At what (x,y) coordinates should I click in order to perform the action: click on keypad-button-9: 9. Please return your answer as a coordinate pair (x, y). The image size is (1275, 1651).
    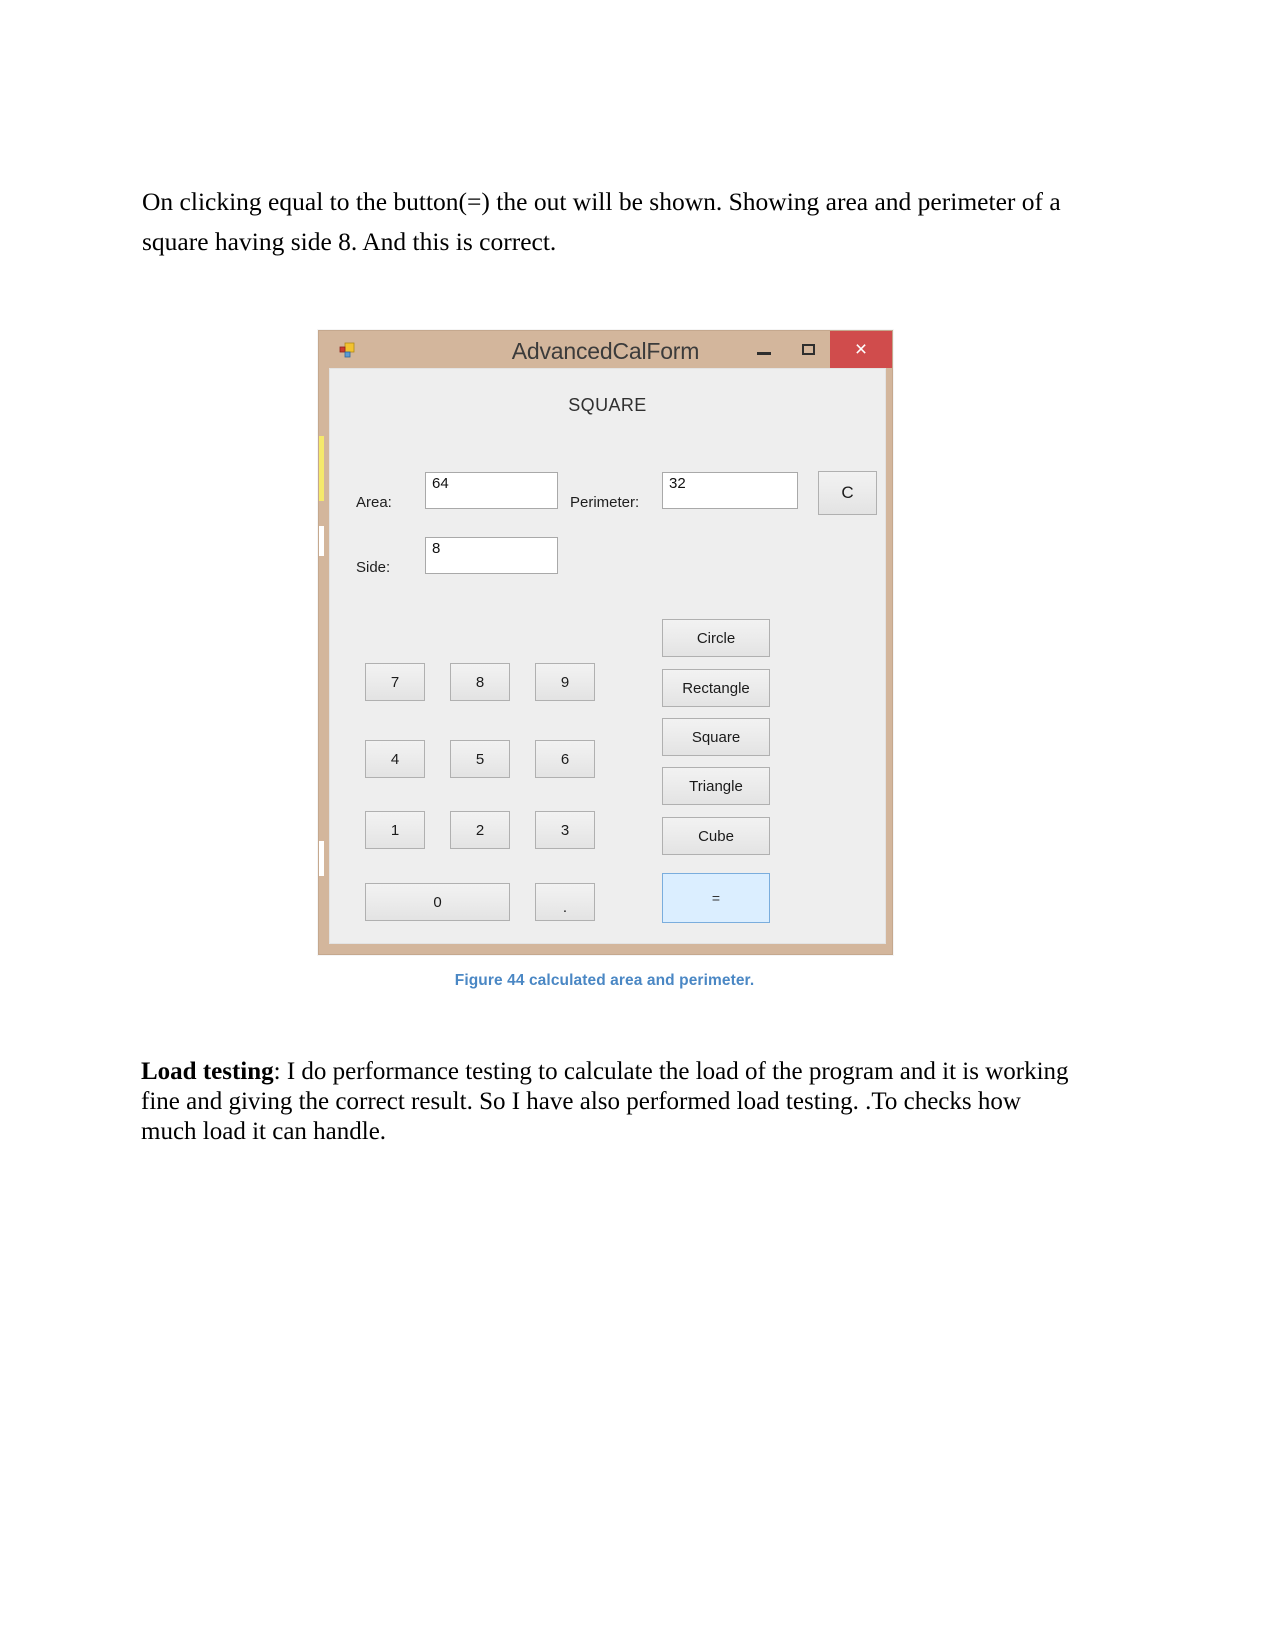
    Looking at the image, I should click on (565, 682).